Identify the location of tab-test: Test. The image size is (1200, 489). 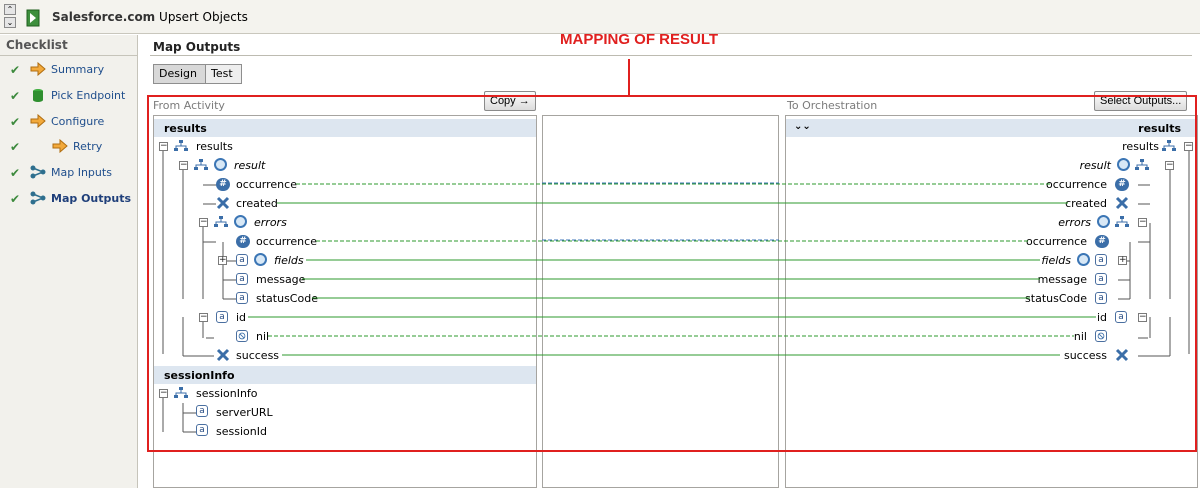
(223, 74).